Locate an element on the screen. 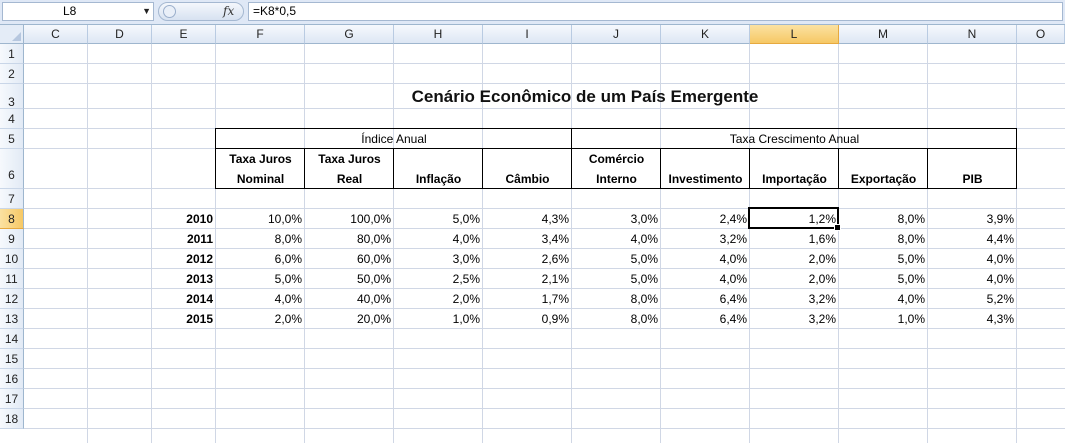  column-header-g: G is located at coordinates (349, 34).